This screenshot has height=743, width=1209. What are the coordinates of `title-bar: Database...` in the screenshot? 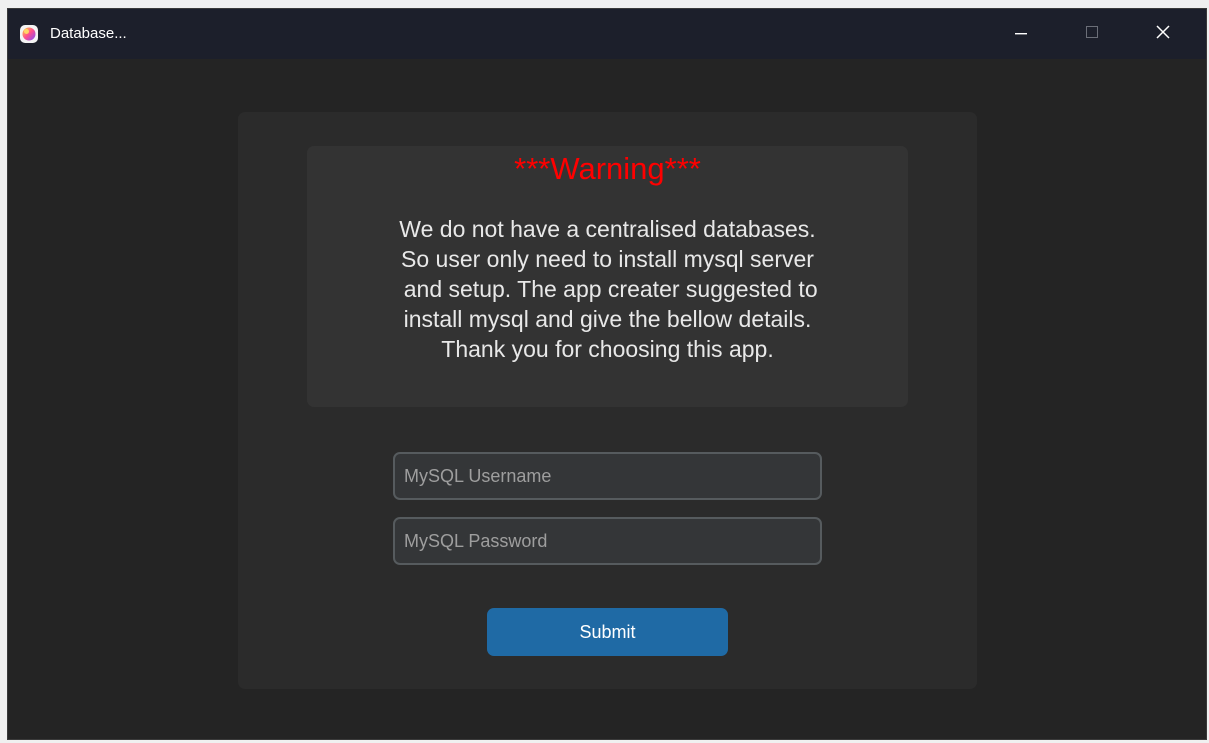 It's located at (607, 34).